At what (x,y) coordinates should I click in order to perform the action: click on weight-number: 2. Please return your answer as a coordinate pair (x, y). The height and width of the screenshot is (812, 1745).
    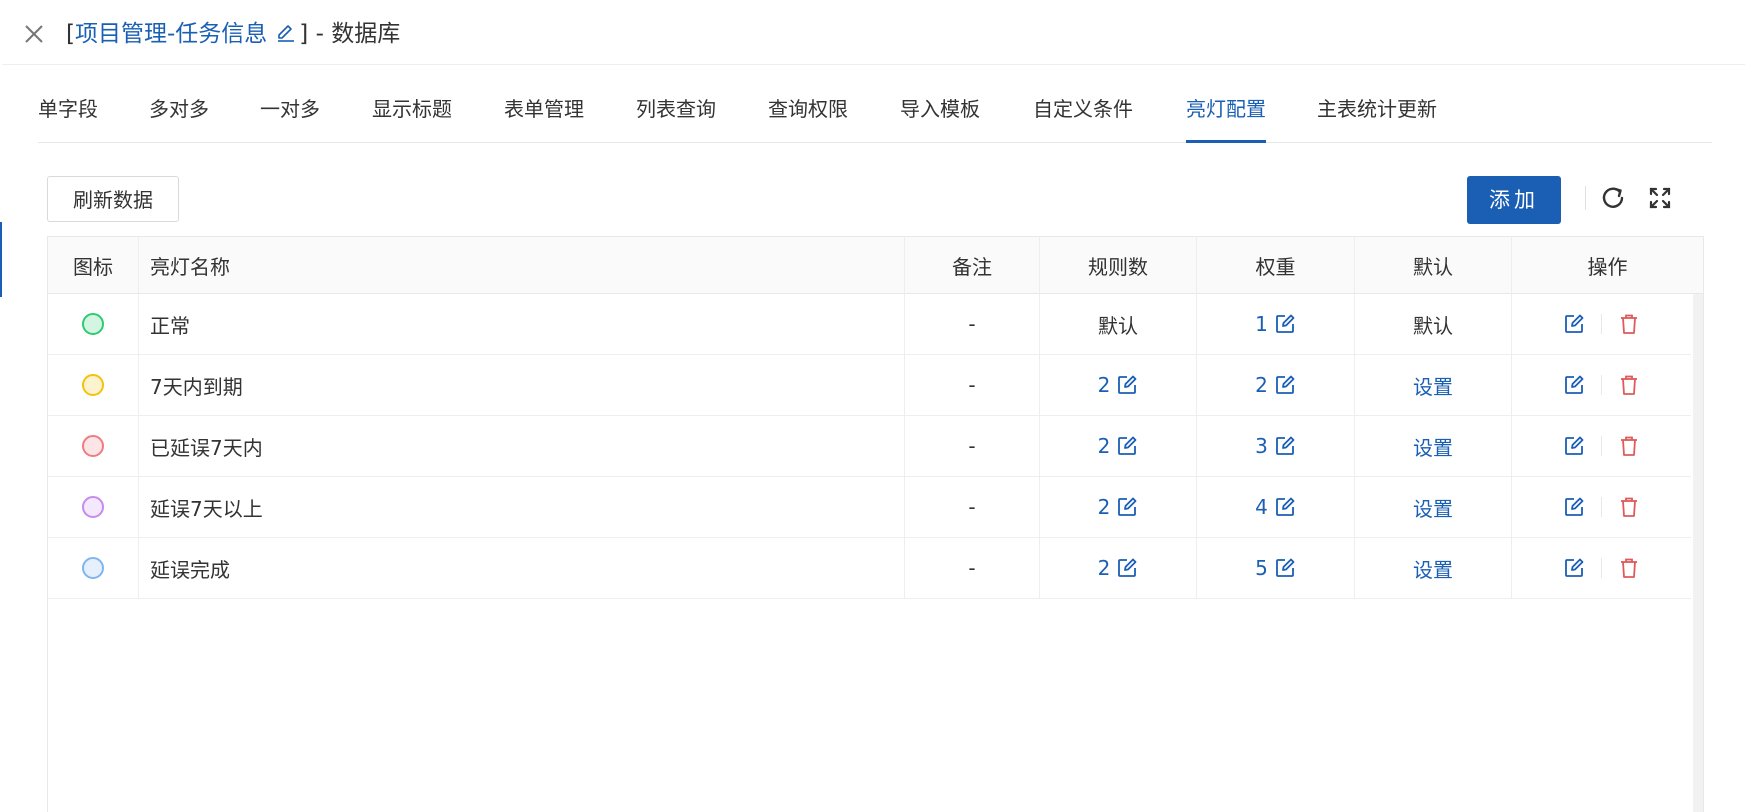
    Looking at the image, I should click on (1261, 385).